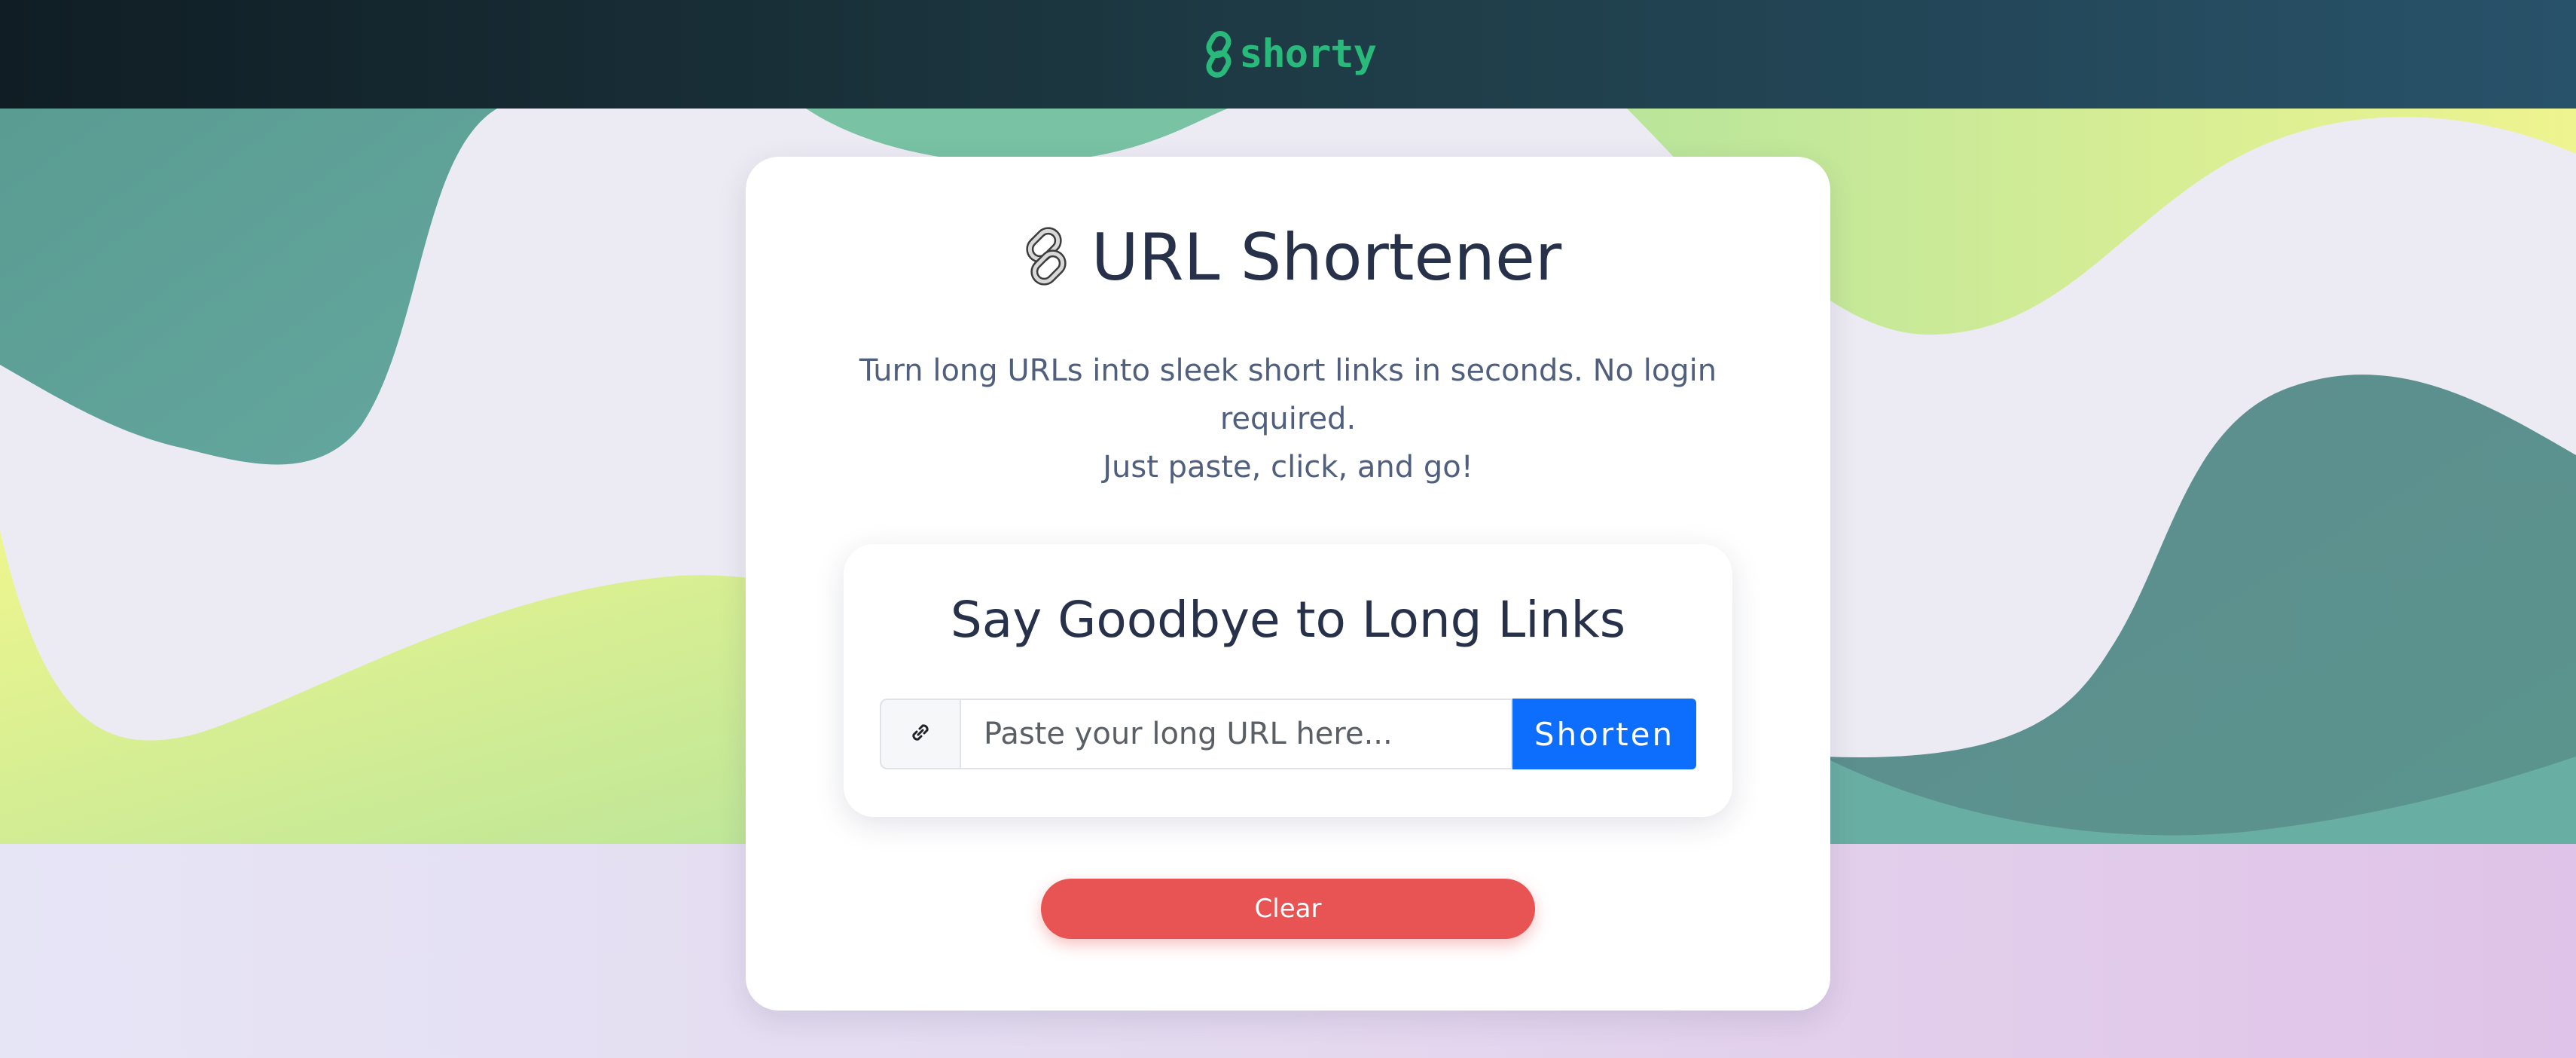  I want to click on input-addon, so click(920, 734).